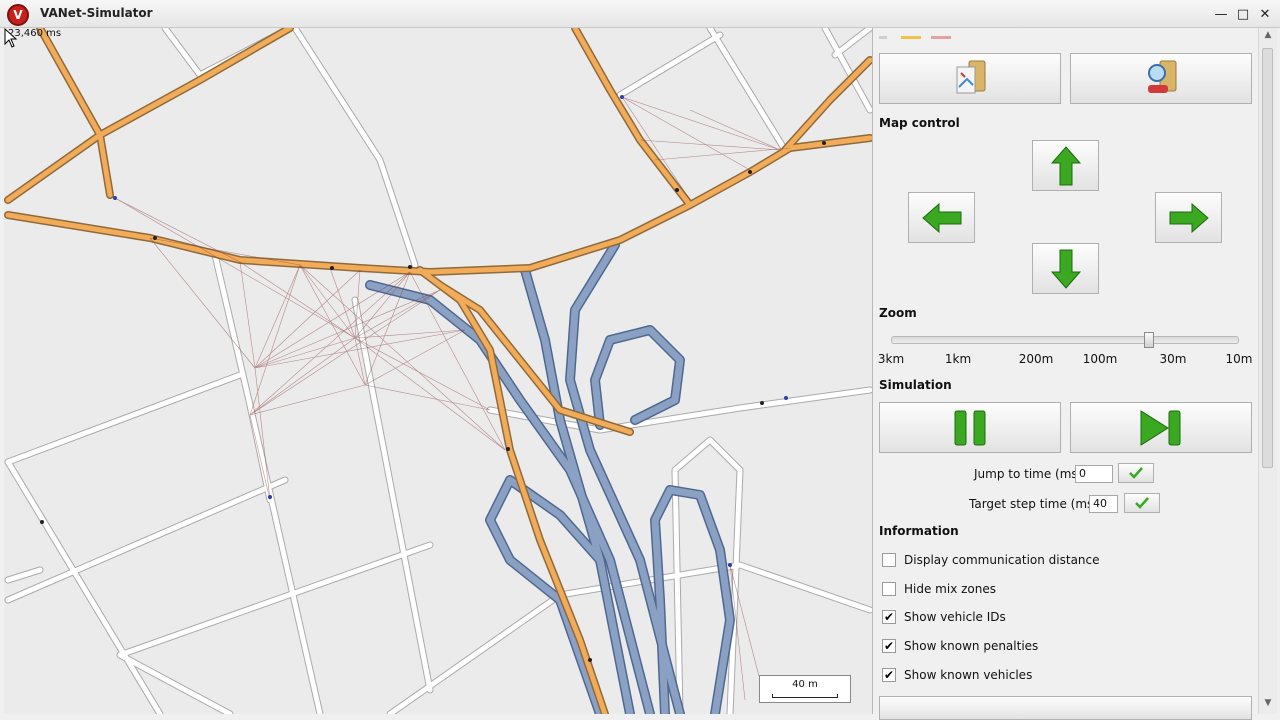 This screenshot has width=1280, height=720. I want to click on show-vehicle-ids-row: ✔ Show vehicle IDs, so click(944, 617).